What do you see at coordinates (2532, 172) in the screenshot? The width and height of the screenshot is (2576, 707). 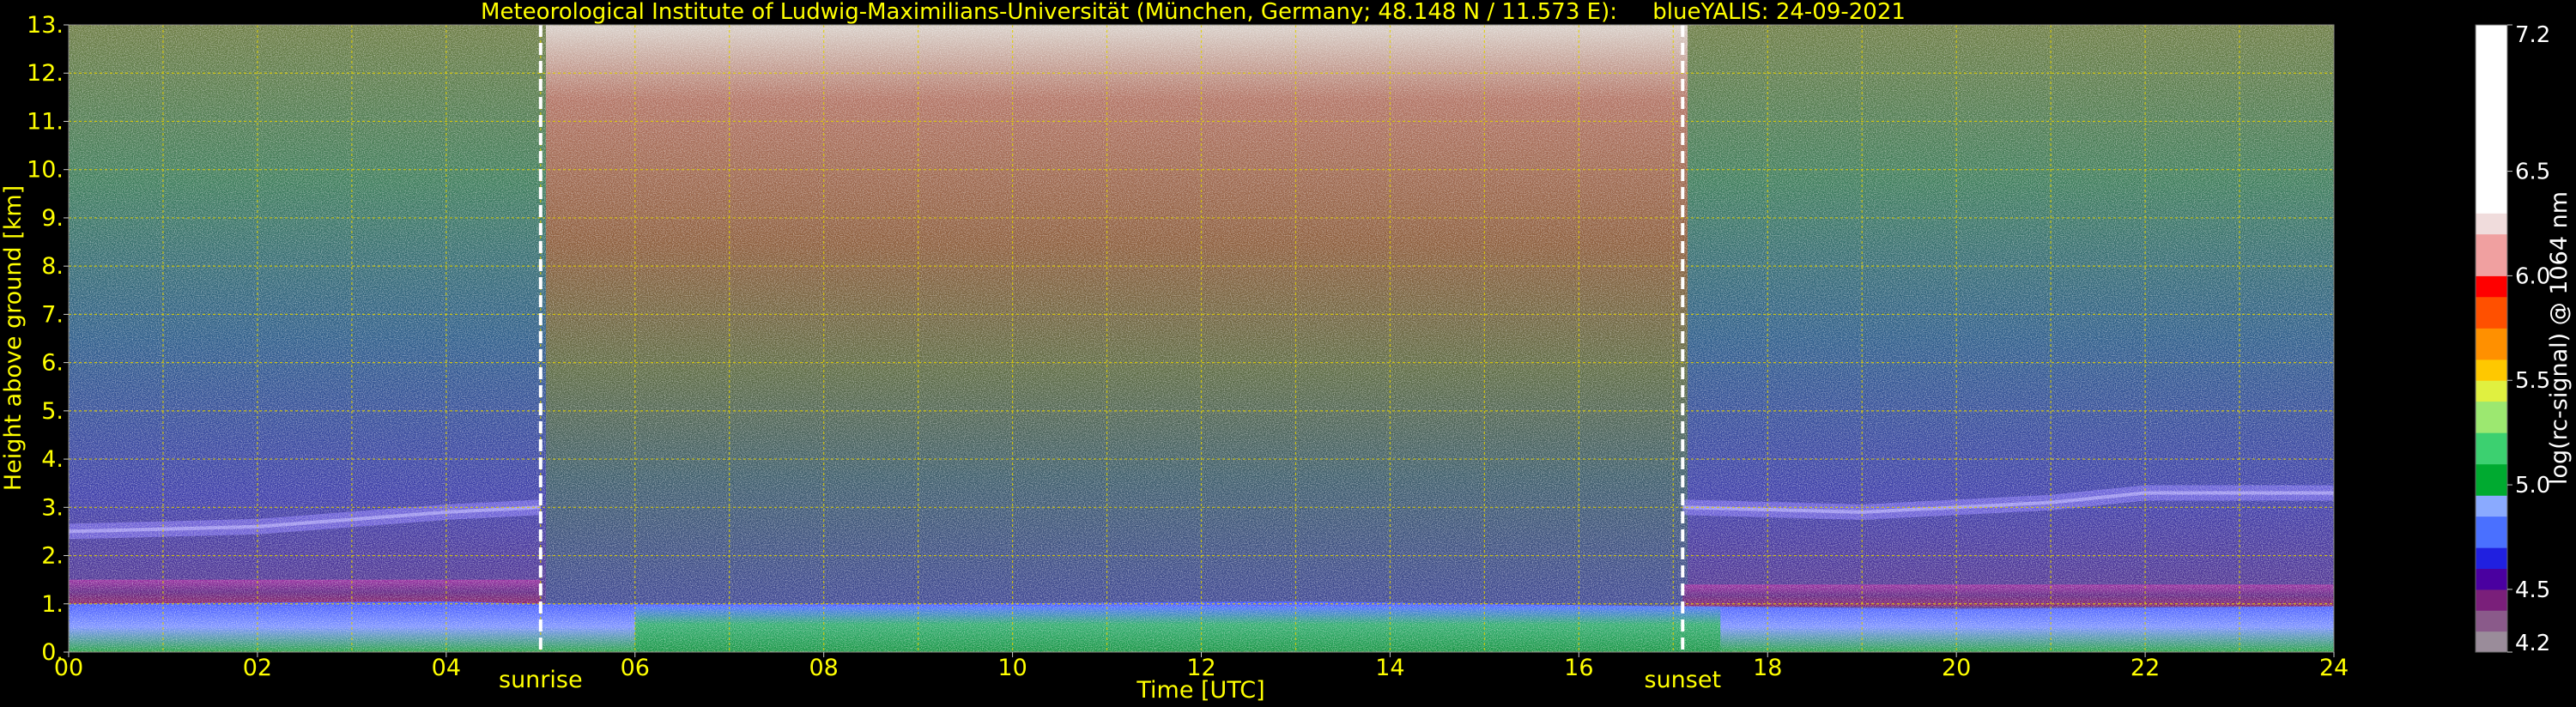 I see `colorbar-tick-label: 6.5` at bounding box center [2532, 172].